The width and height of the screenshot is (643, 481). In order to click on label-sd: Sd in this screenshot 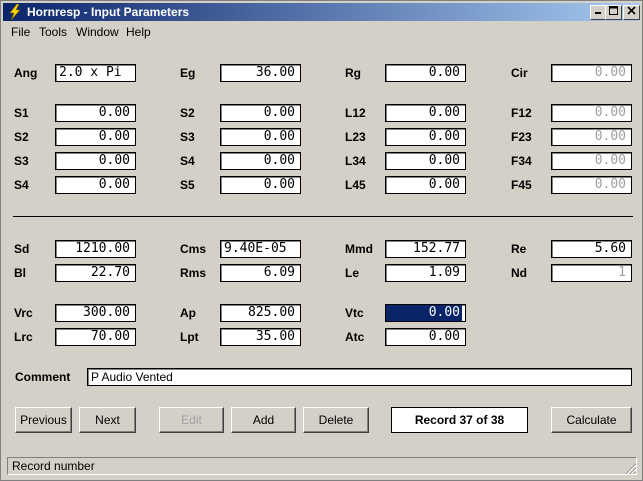, I will do `click(22, 249)`.